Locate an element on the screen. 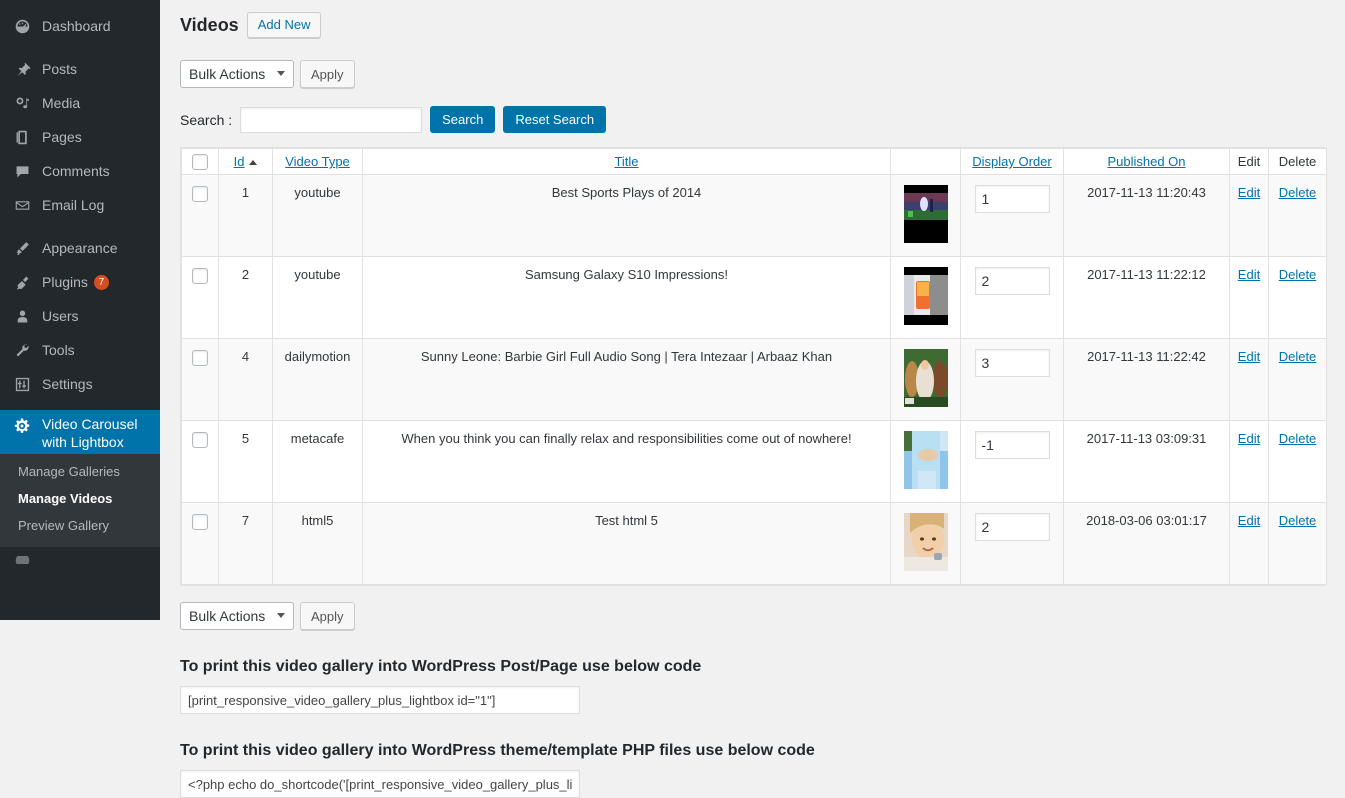 This screenshot has width=1345, height=798. table-row: 7 html5 Test html 5 2018-03-06 03:01:17 is located at coordinates (754, 543).